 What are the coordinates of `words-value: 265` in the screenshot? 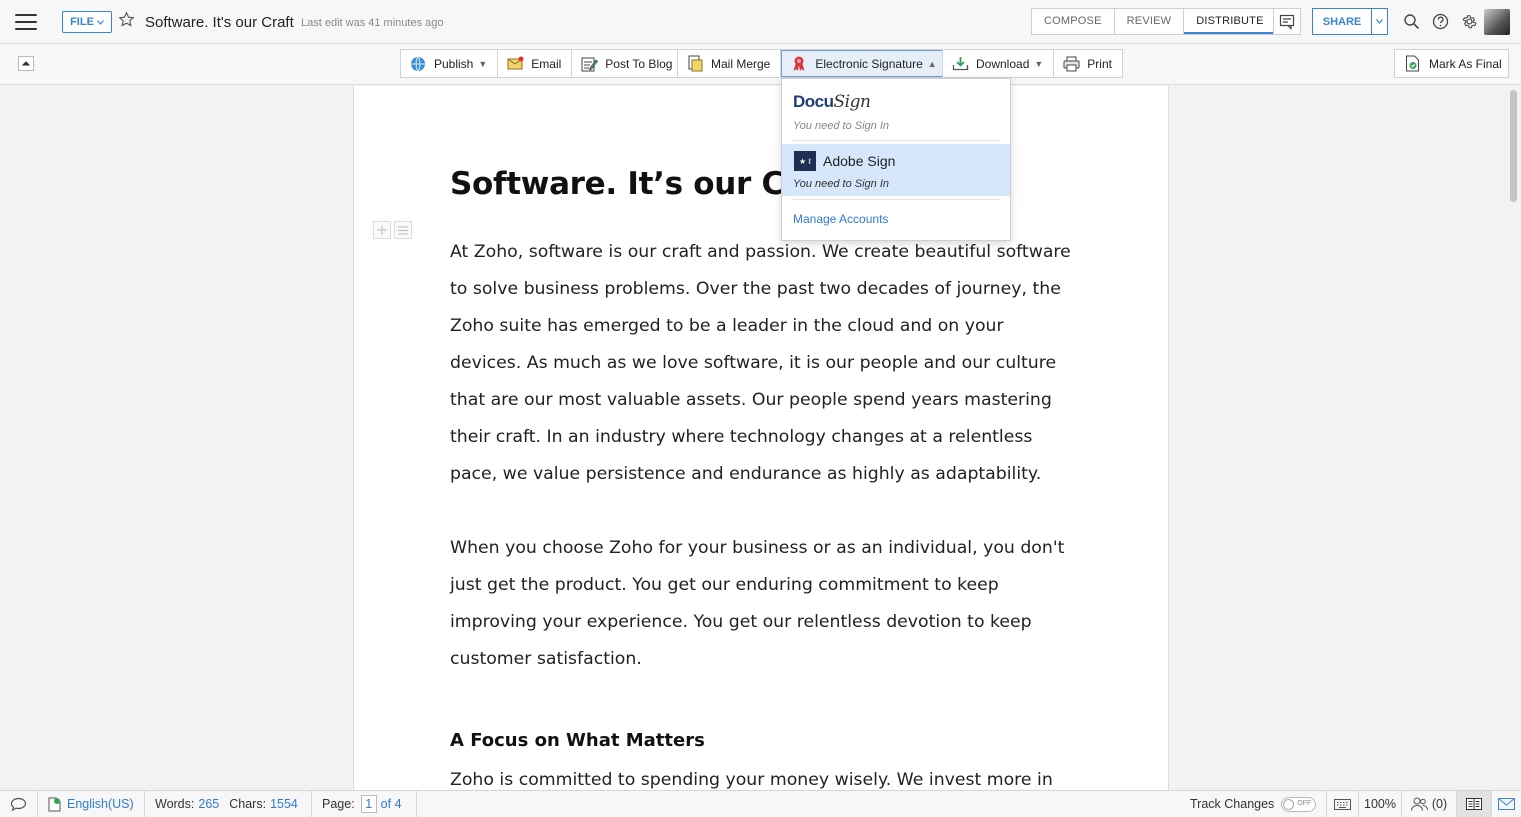 It's located at (209, 804).